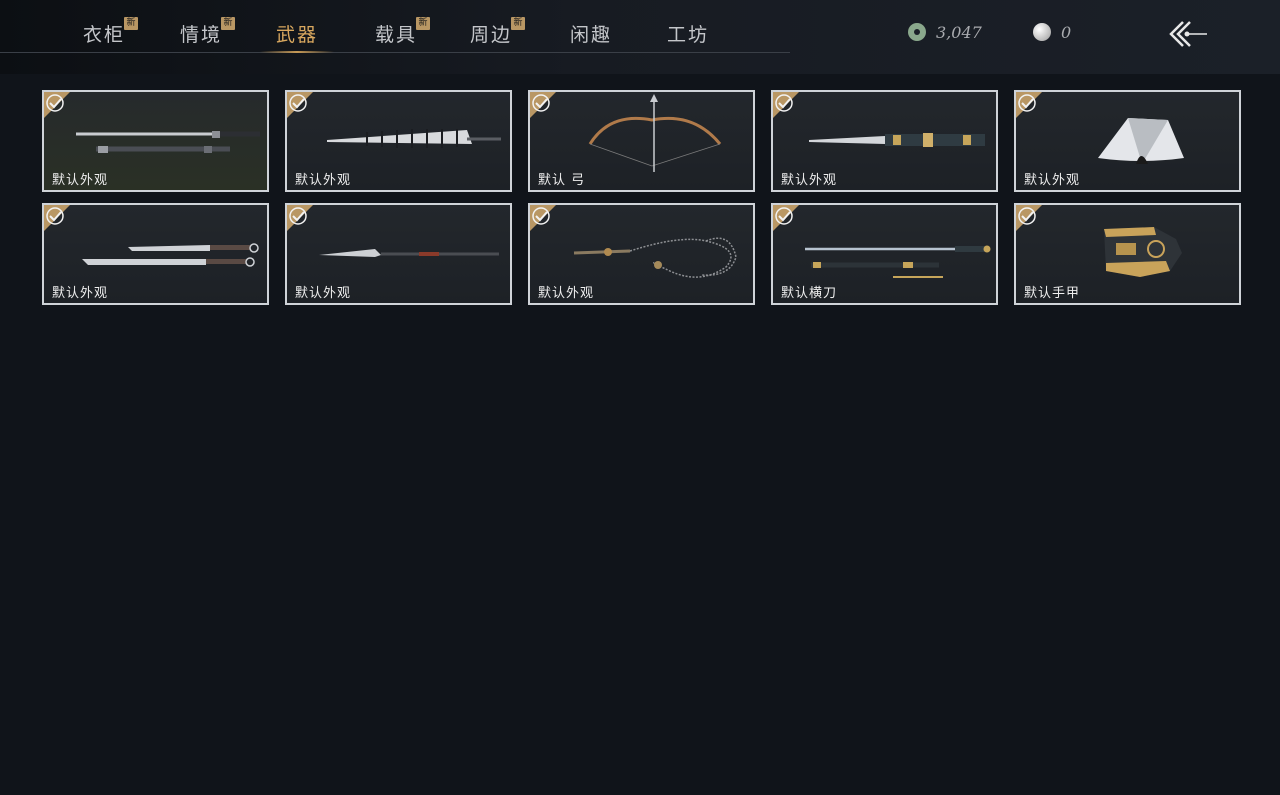 This screenshot has height=795, width=1280. I want to click on twin-blades-icon, so click(170, 255).